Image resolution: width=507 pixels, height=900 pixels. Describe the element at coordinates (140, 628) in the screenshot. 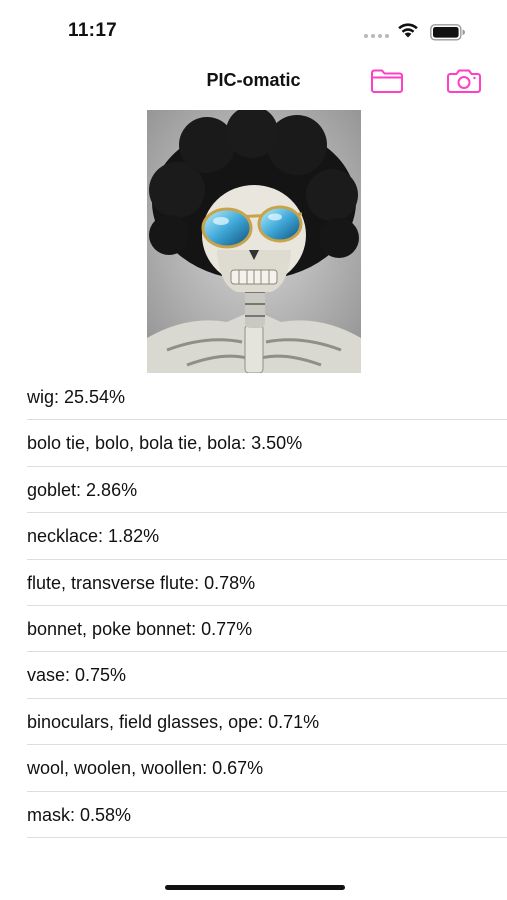

I see `result-label: bonnet, poke bonnet: 0.77%` at that location.